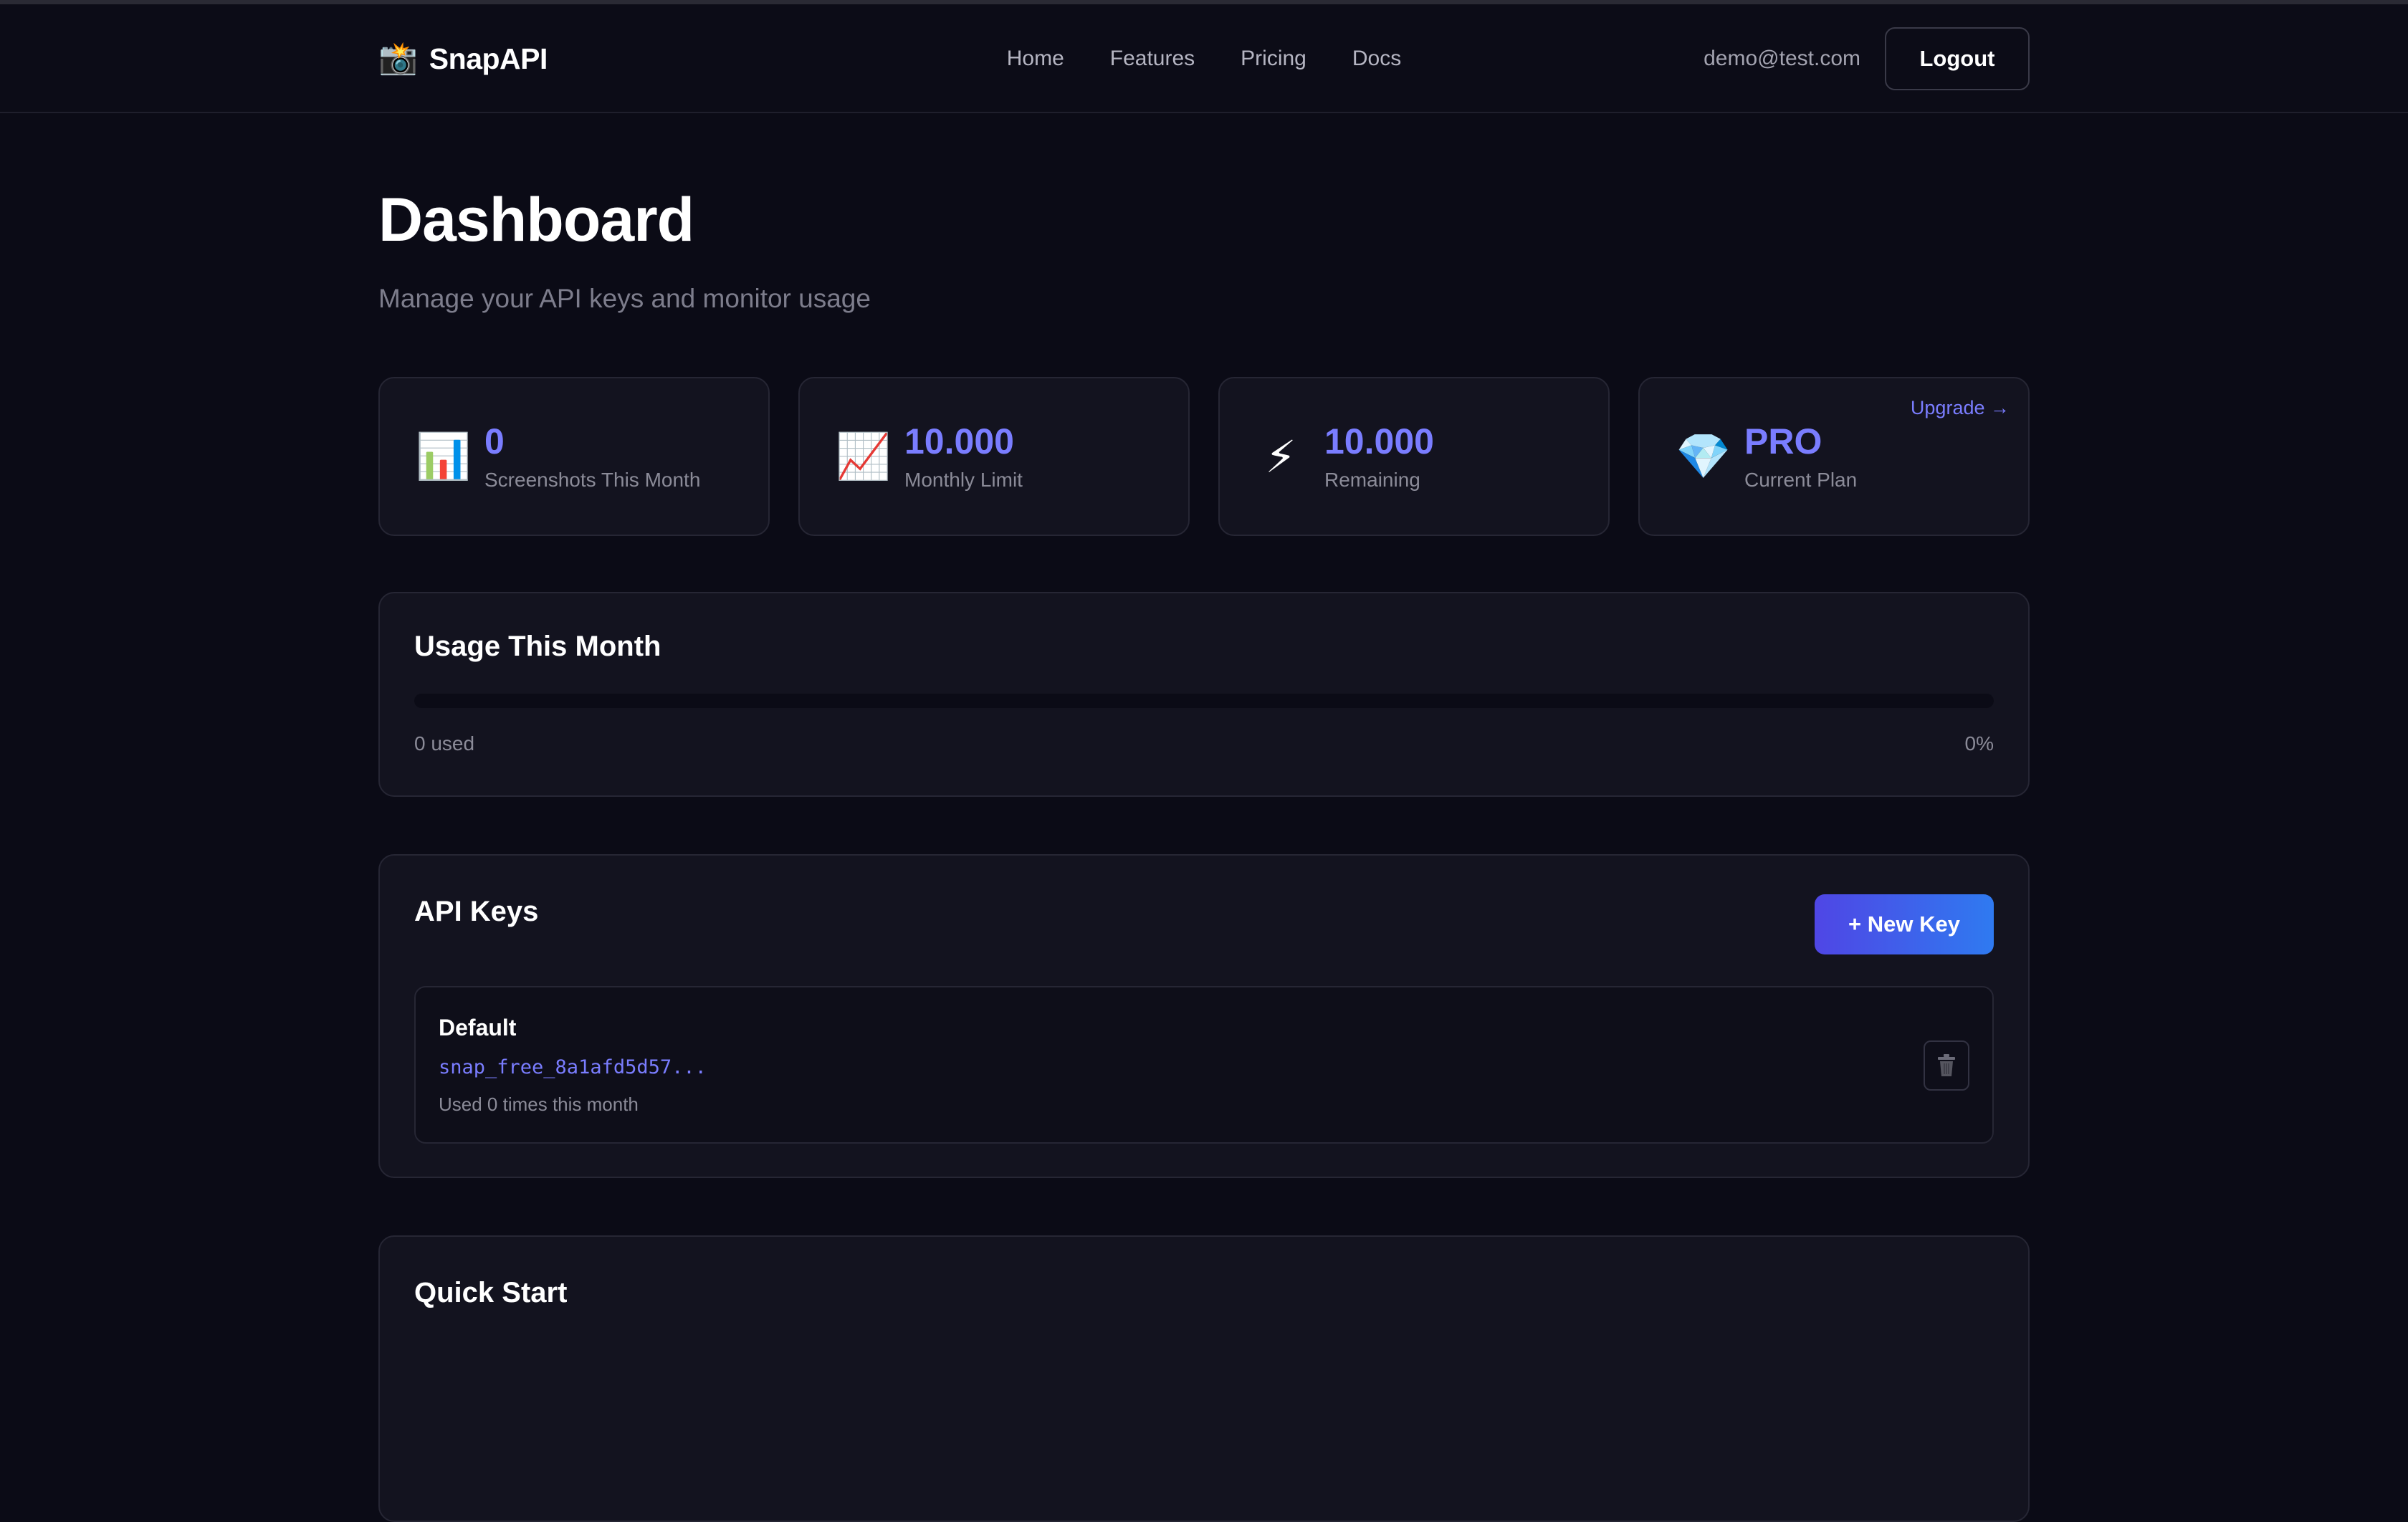 Image resolution: width=2408 pixels, height=1522 pixels. I want to click on stat-card-monthly-limit: 📈 10.000 Monthly Limit, so click(994, 457).